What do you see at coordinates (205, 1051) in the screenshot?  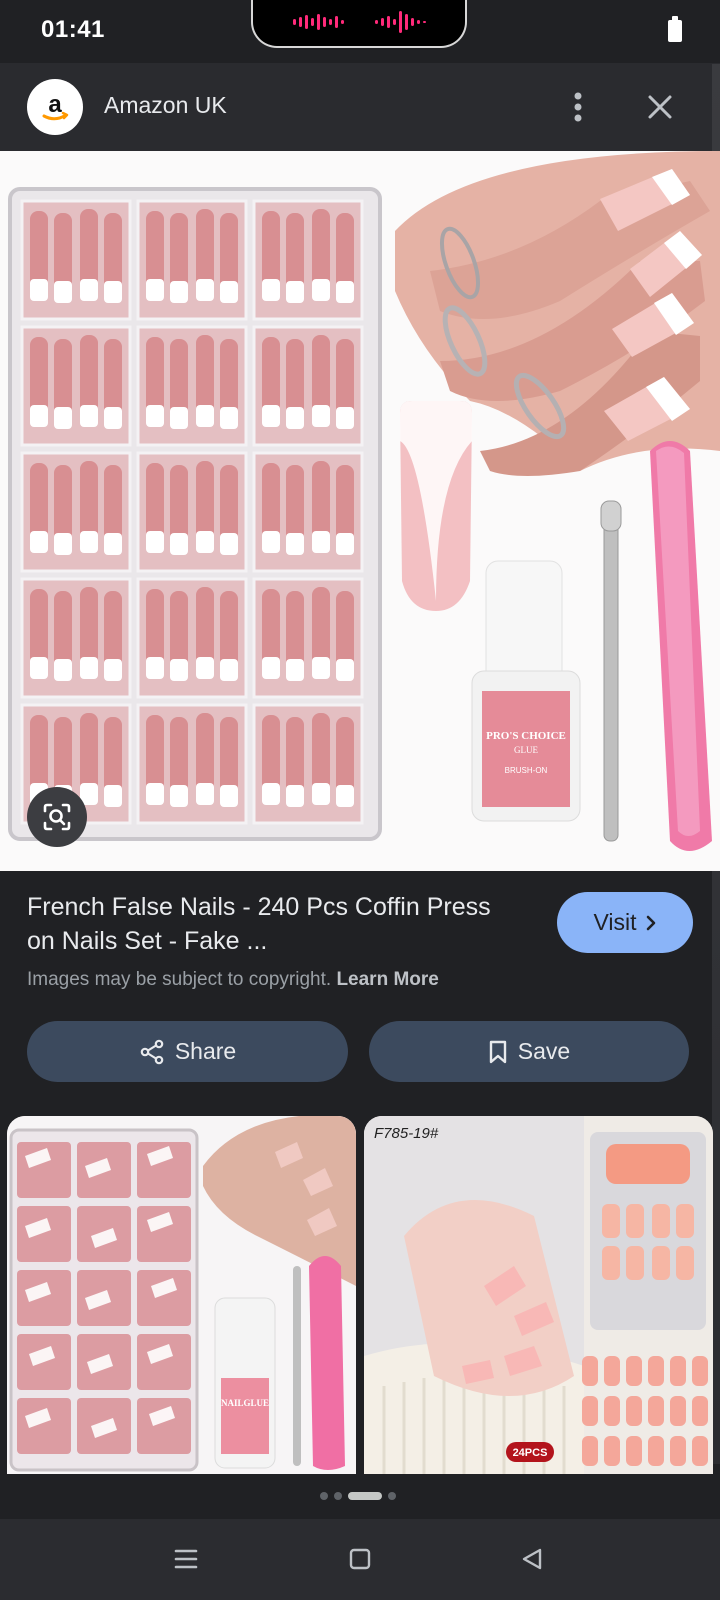 I see `share-label: Share` at bounding box center [205, 1051].